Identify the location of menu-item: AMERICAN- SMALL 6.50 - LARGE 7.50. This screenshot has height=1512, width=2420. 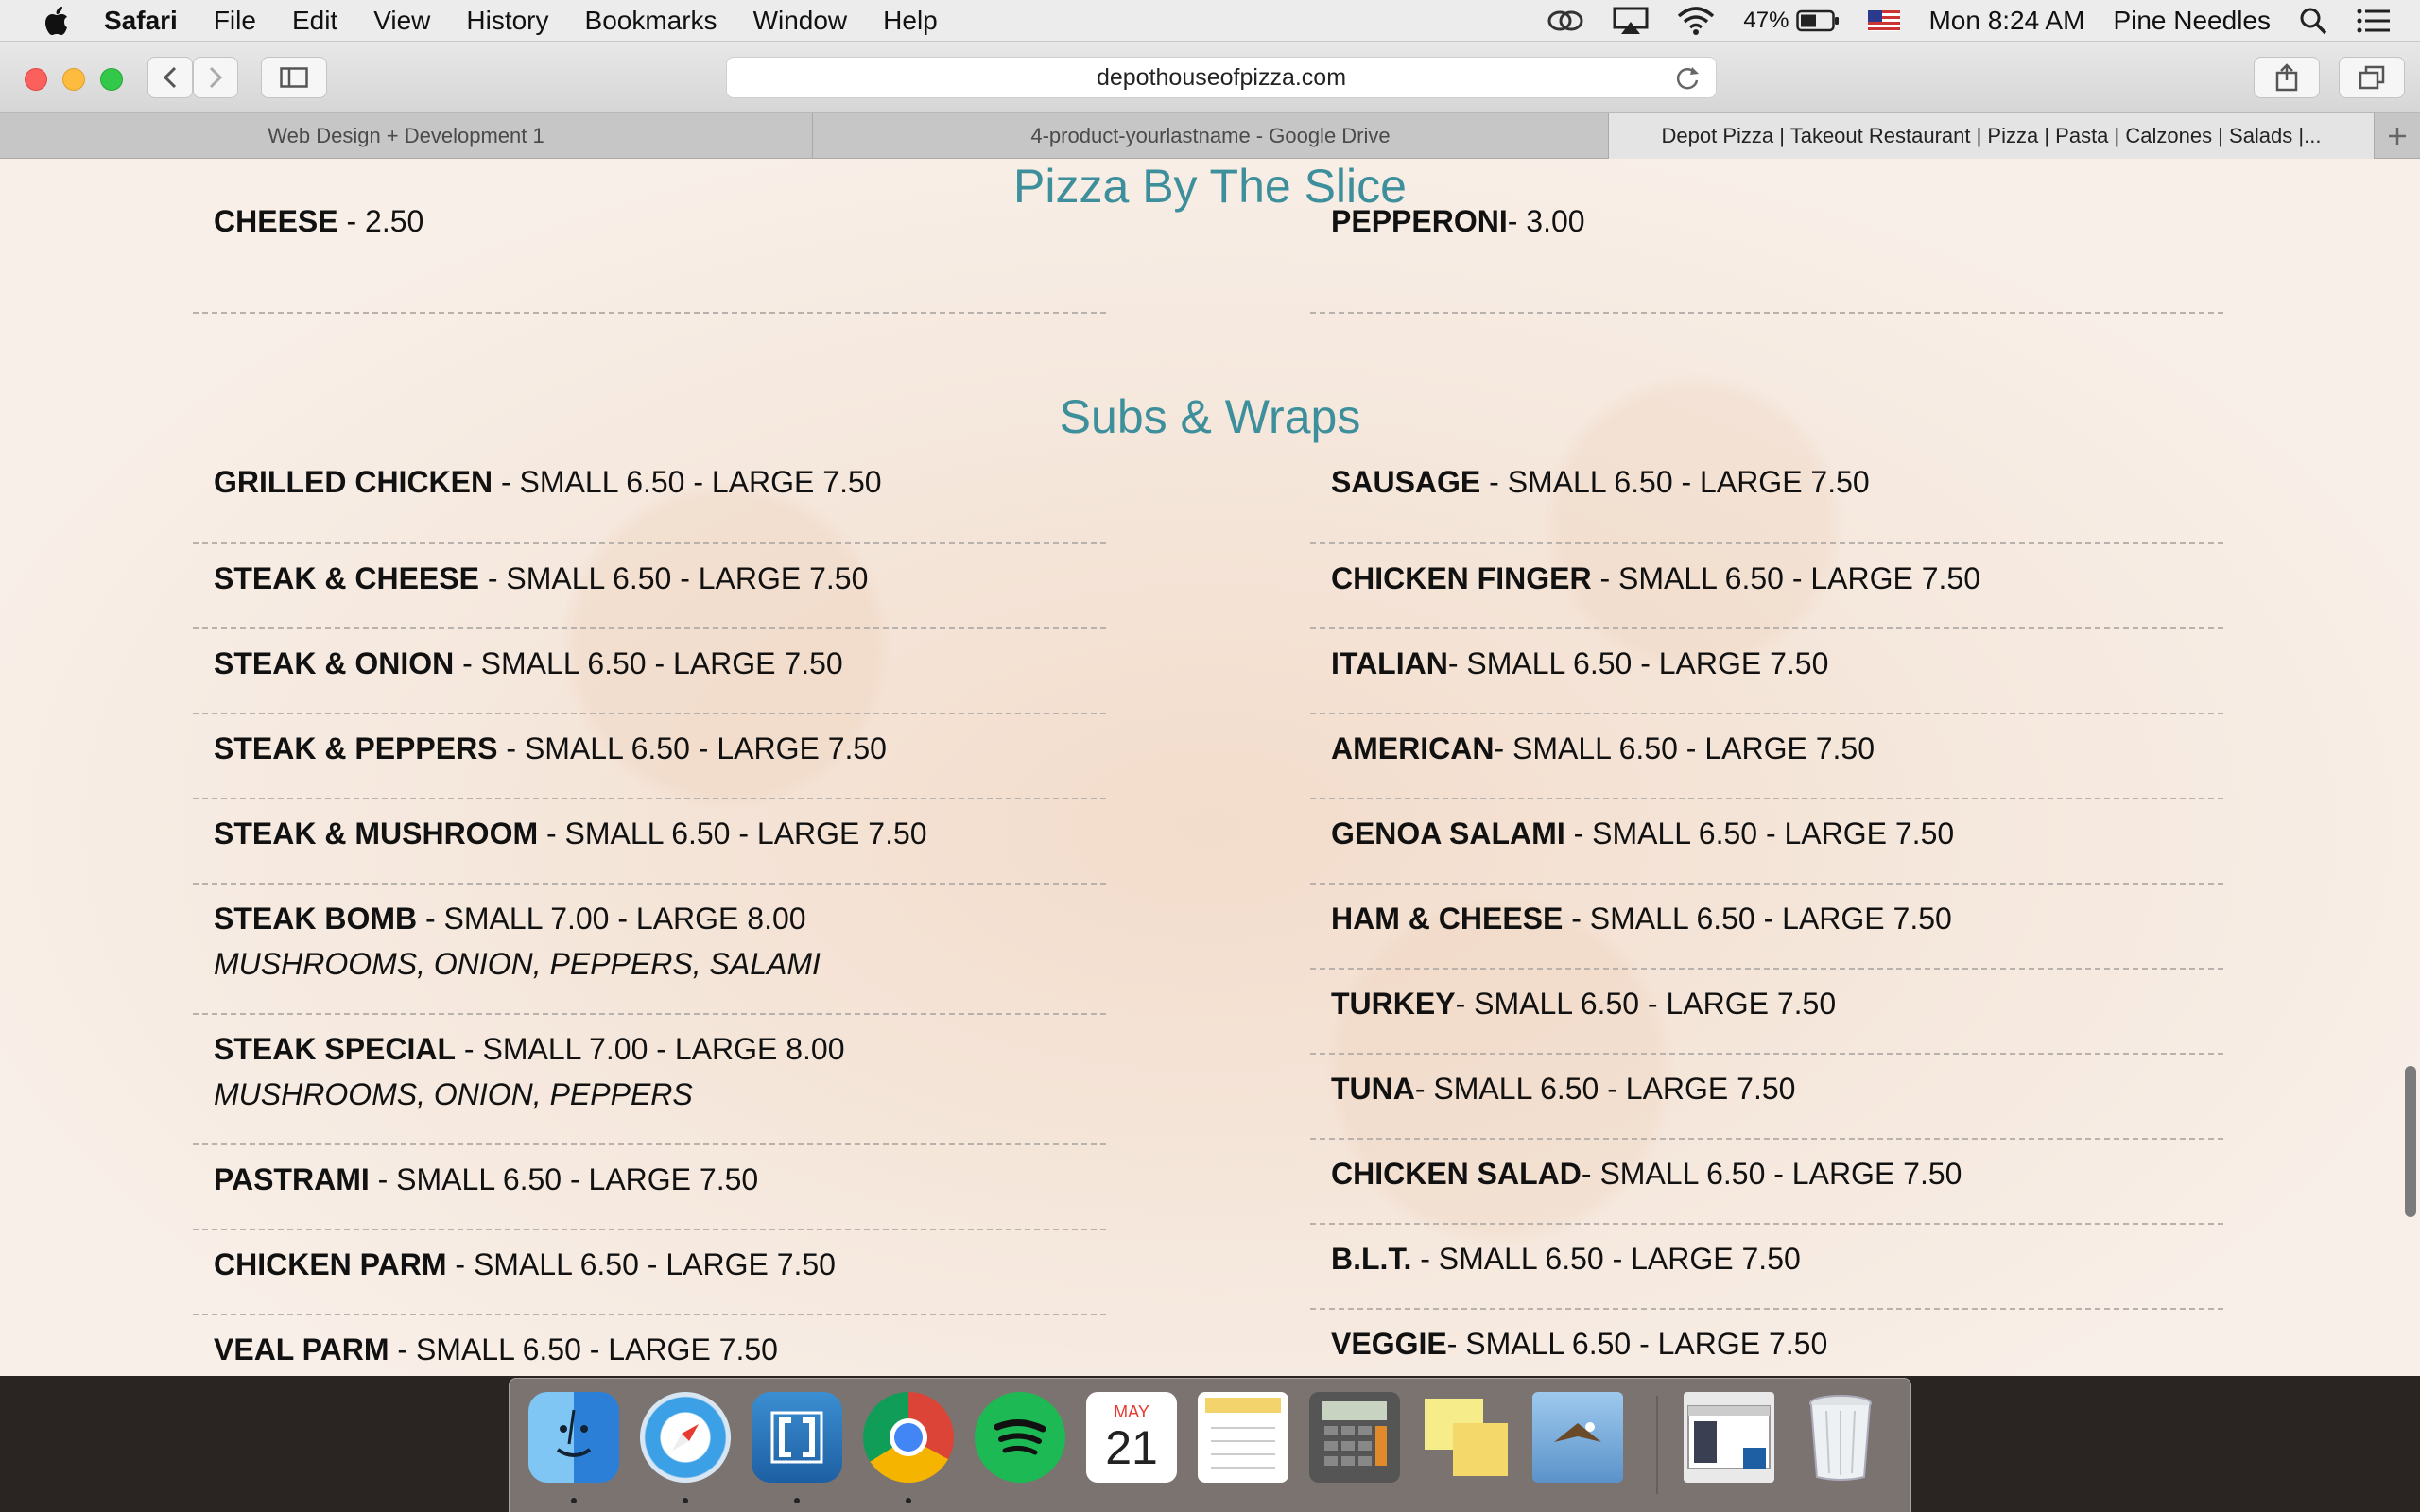
(1766, 756).